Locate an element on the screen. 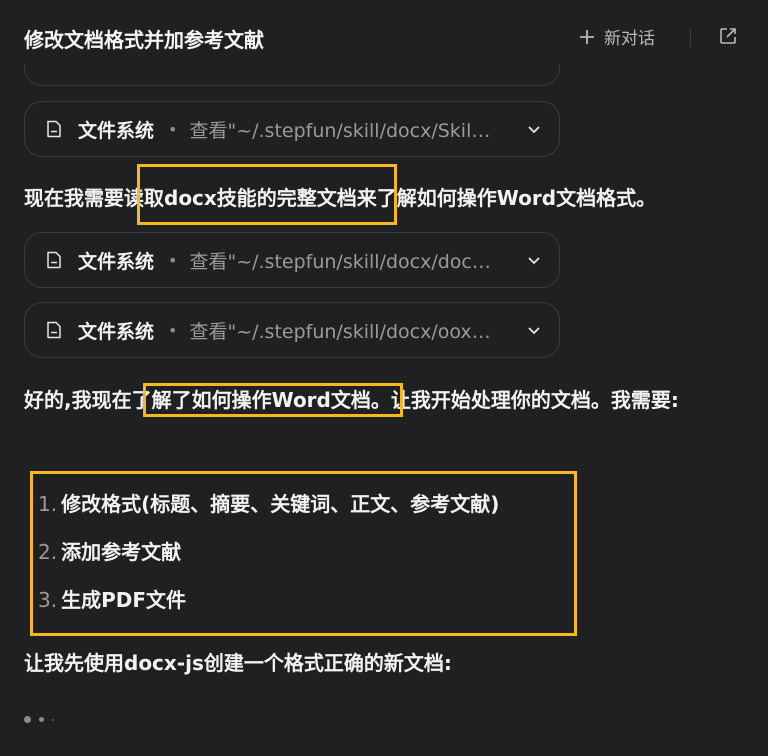  assistant-message-2: 好的,我现在了解了如何操作Word文档。让我开始处理你的文档。我需要: is located at coordinates (351, 400).